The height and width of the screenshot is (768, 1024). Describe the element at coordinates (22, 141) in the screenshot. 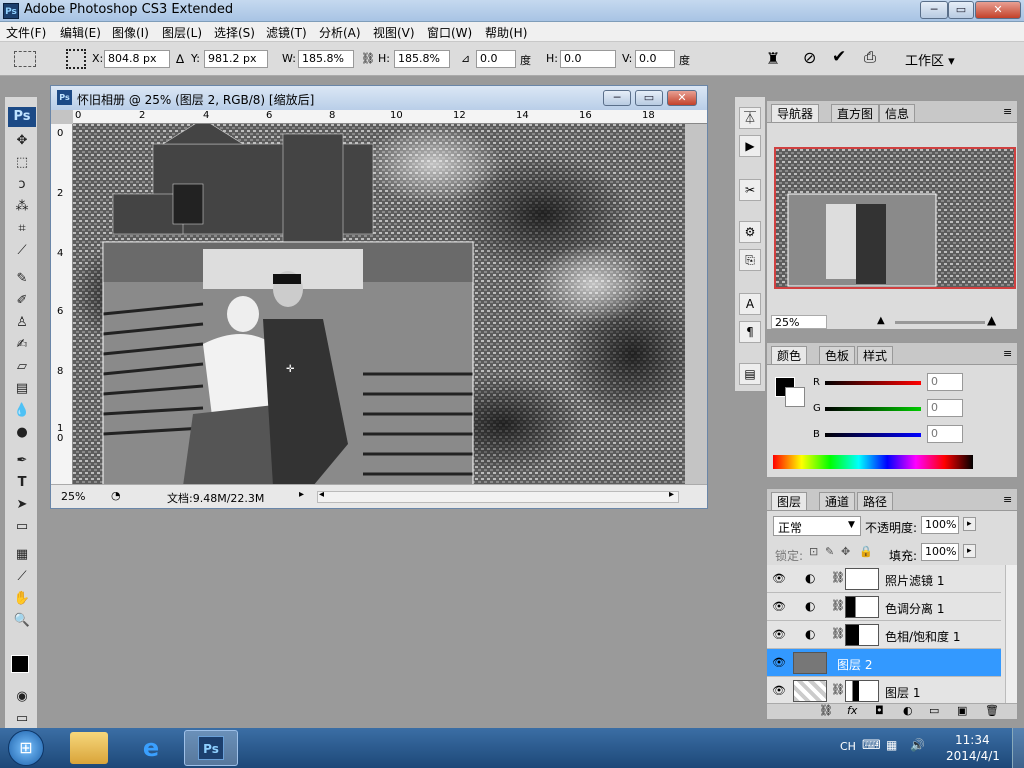

I see `move-tool-icon: ✥` at that location.